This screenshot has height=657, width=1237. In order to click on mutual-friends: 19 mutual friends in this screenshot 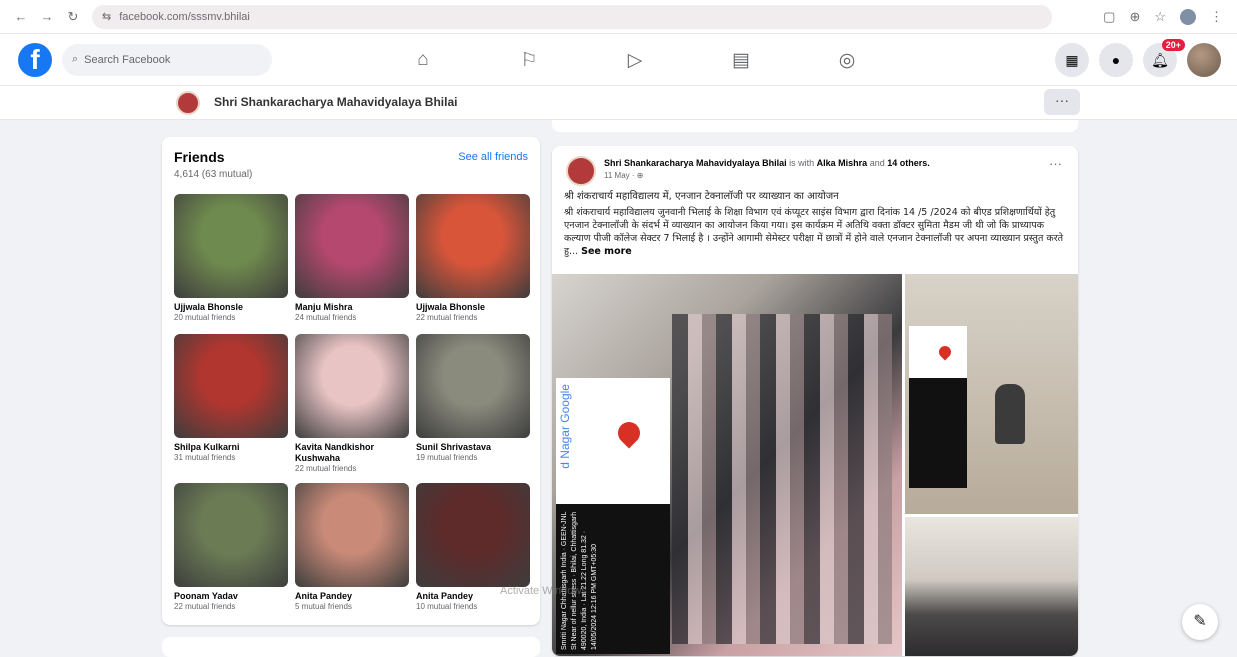, I will do `click(447, 457)`.